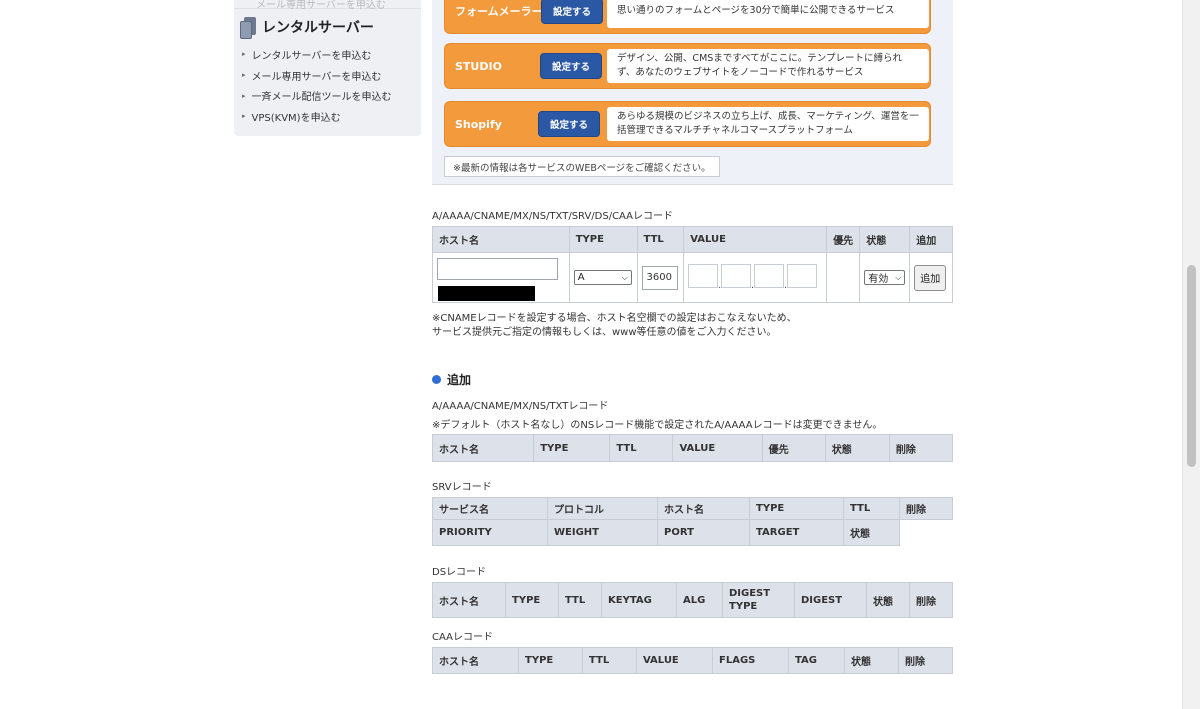  What do you see at coordinates (321, 98) in the screenshot?
I see `sidebar-item-label: 一斉メール配信ツールを申込む` at bounding box center [321, 98].